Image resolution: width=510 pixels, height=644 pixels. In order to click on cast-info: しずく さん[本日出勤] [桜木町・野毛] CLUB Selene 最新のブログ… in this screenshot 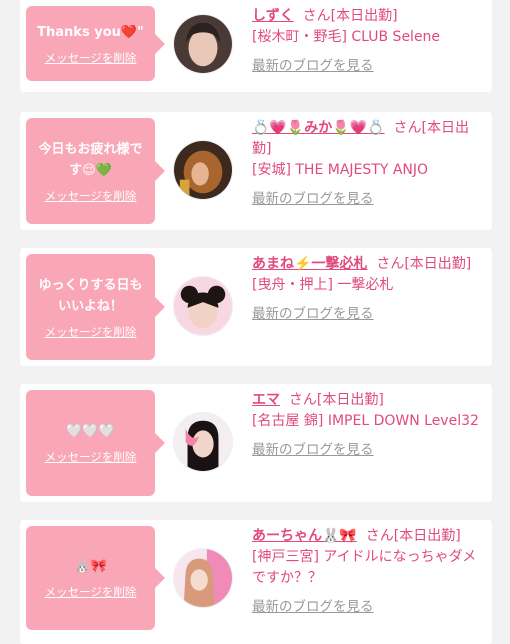, I will do `click(370, 41)`.